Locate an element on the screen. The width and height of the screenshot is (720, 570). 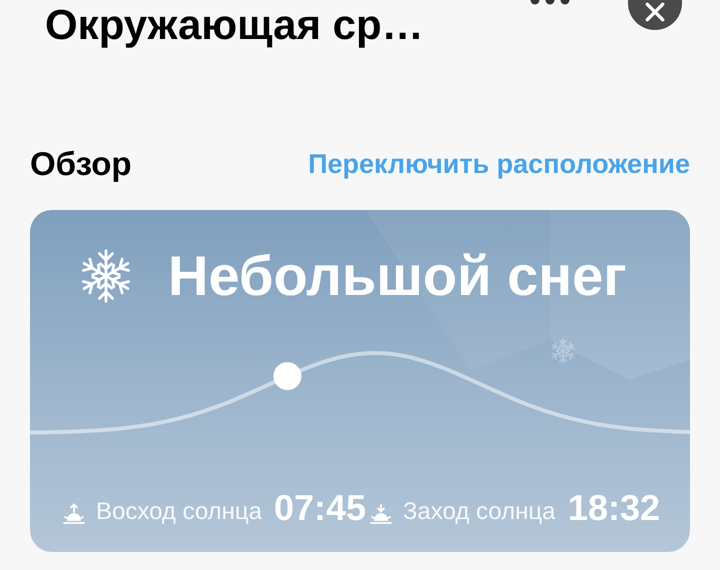
snowflake-icon is located at coordinates (563, 351).